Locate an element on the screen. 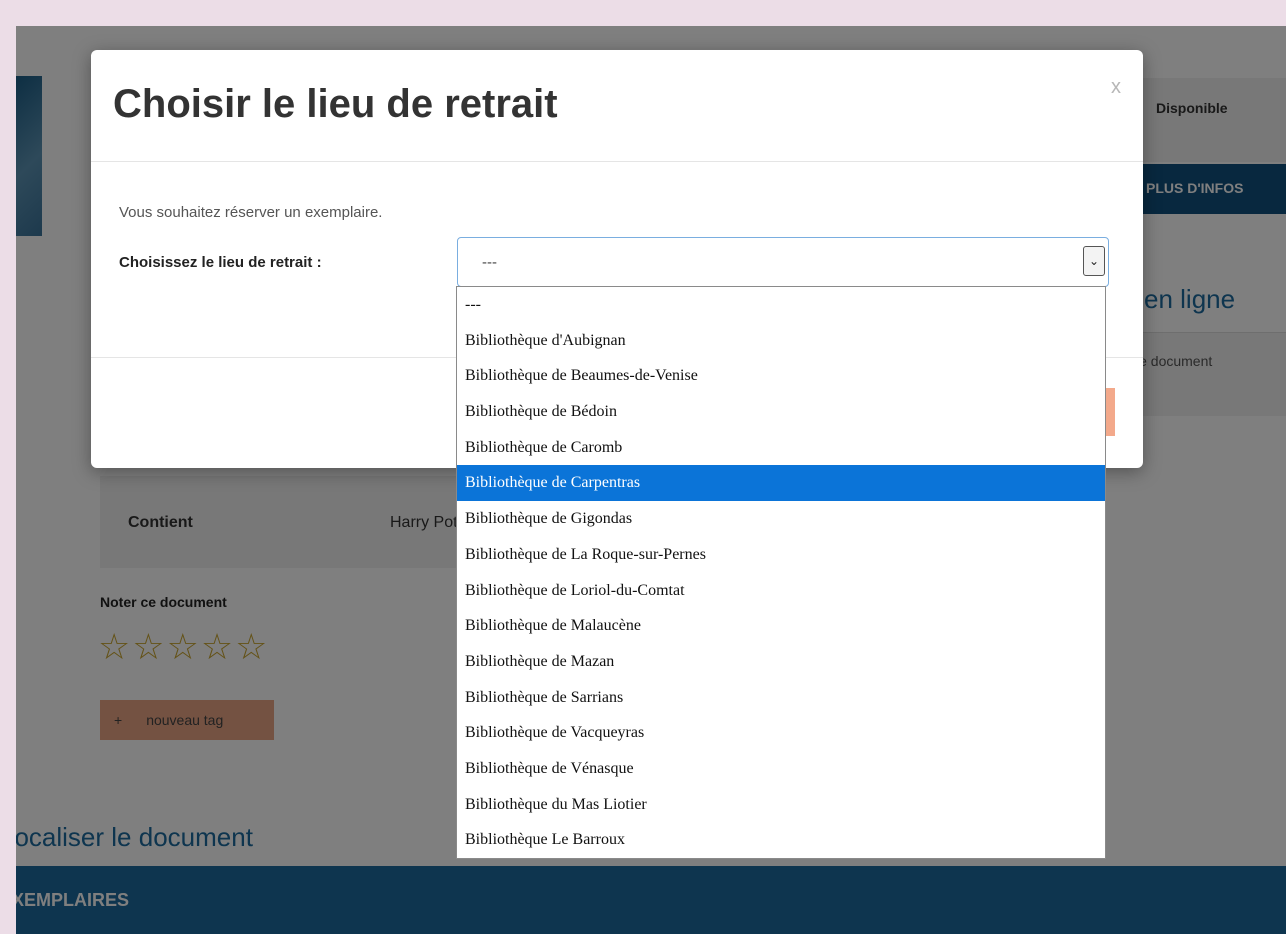  option-gigondas: Bibliothèque de Gigondas is located at coordinates (781, 519).